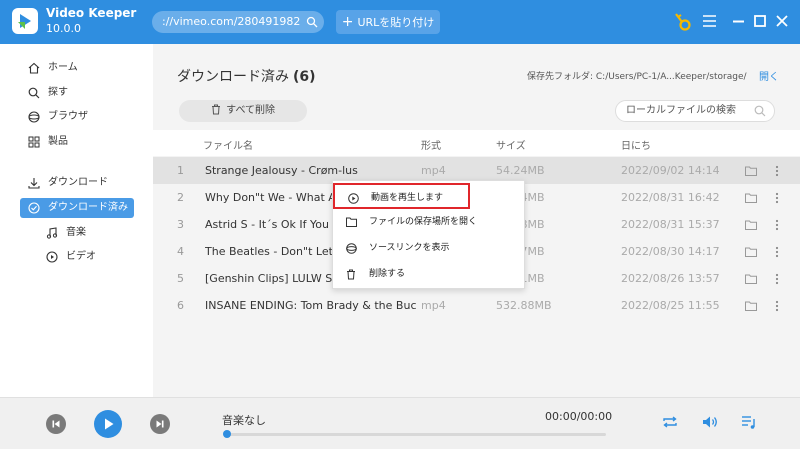  I want to click on sidebar-item-label: ダウンロード, so click(78, 182).